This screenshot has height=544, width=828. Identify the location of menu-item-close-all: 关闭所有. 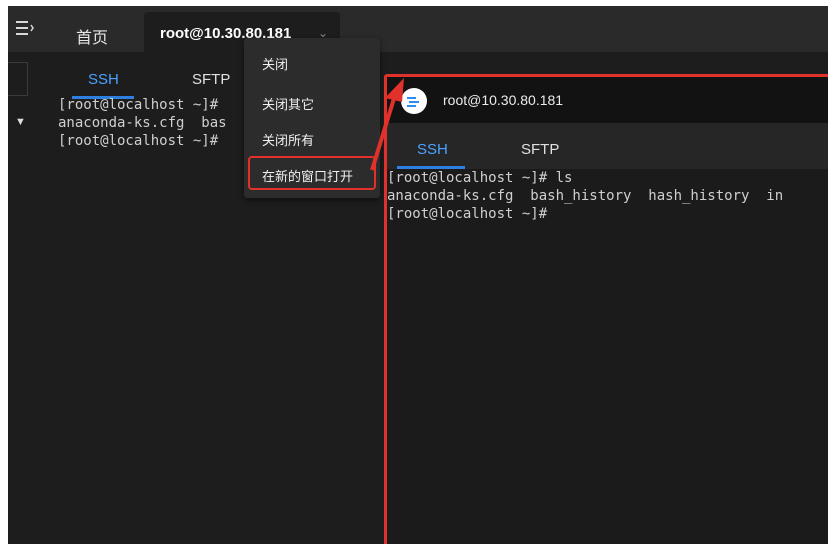
(288, 139).